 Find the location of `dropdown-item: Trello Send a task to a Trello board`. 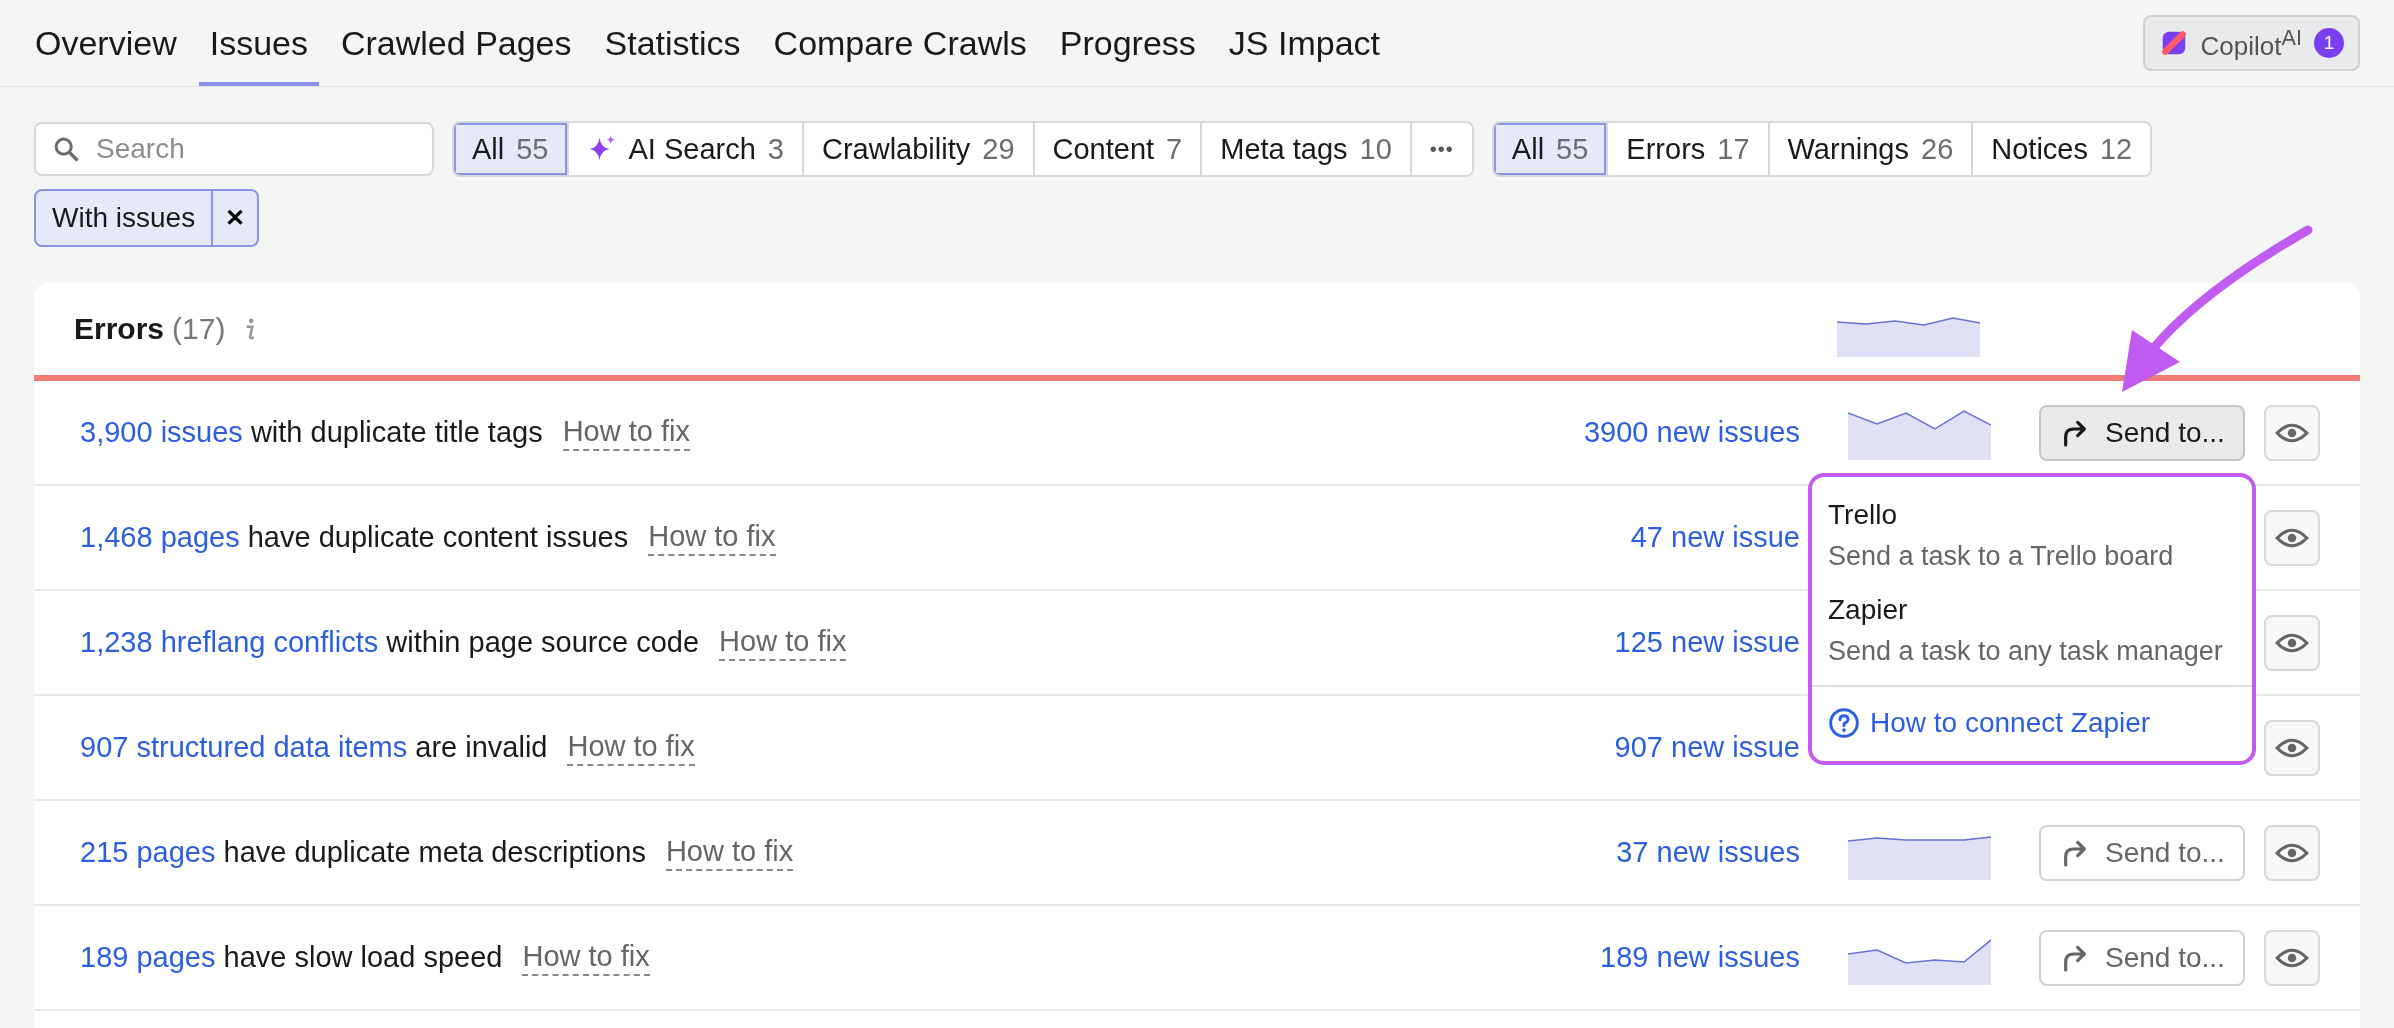

dropdown-item: Trello Send a task to a Trello board is located at coordinates (2032, 538).